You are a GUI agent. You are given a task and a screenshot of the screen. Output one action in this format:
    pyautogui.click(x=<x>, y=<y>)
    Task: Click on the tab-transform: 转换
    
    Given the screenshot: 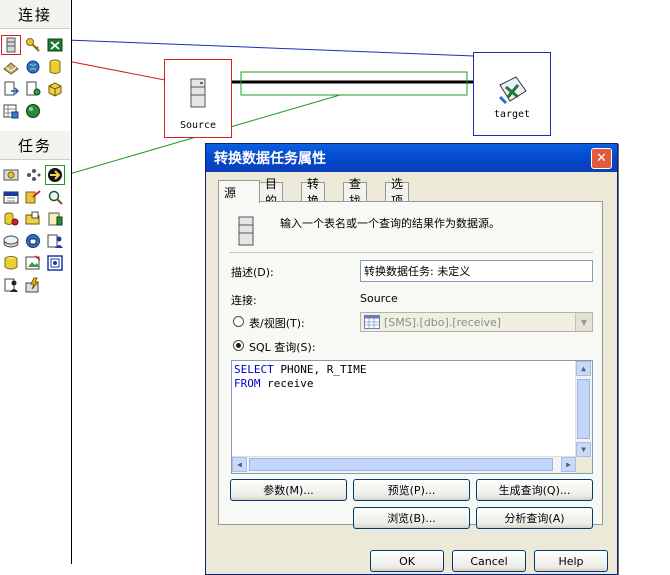 What is the action you would take?
    pyautogui.click(x=313, y=192)
    